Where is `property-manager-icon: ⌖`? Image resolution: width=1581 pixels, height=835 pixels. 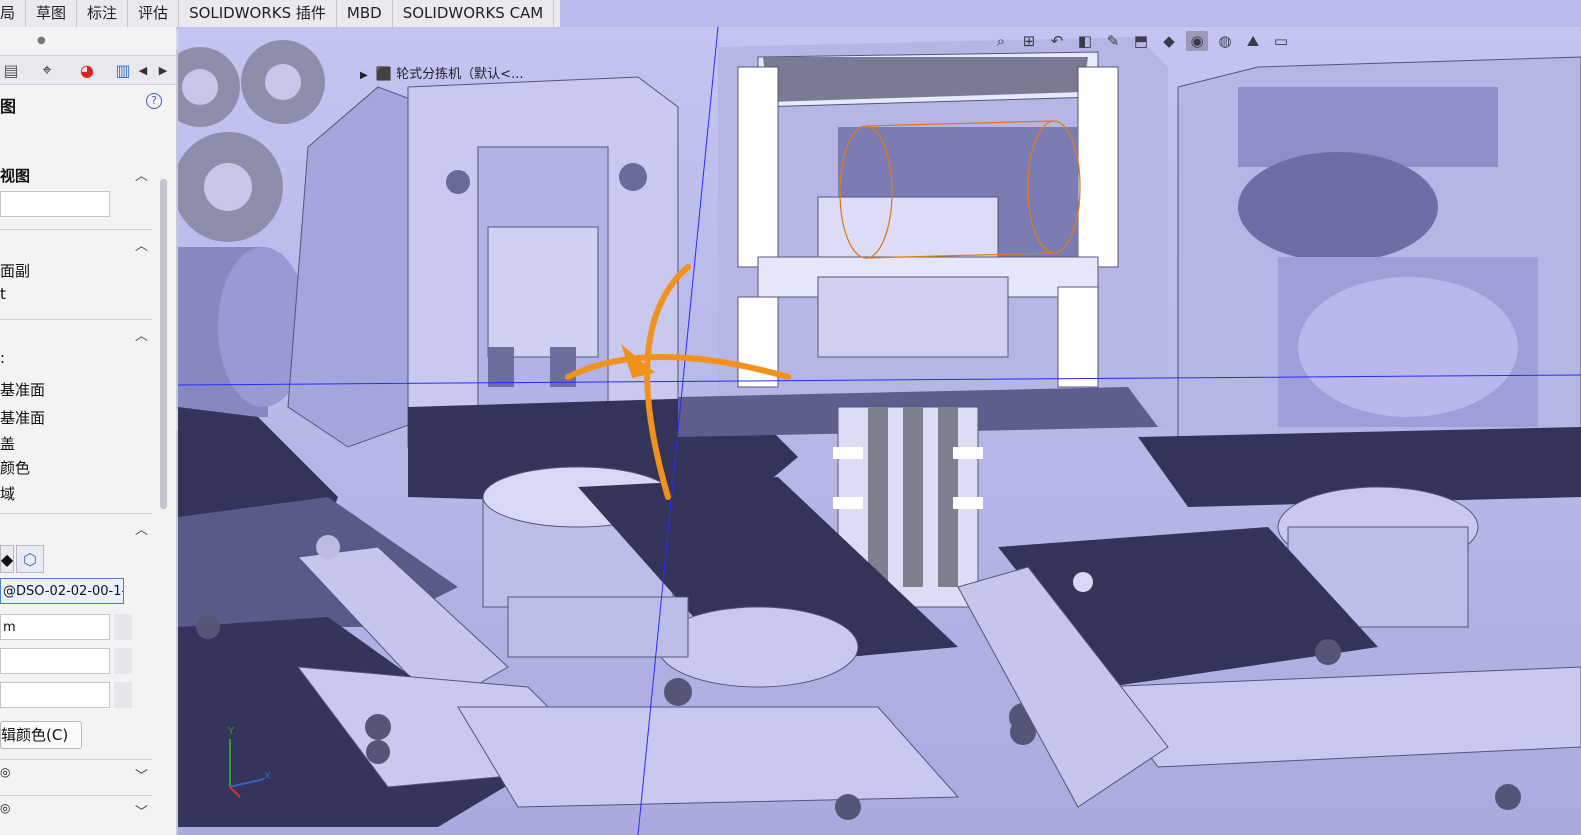 property-manager-icon: ⌖ is located at coordinates (47, 70).